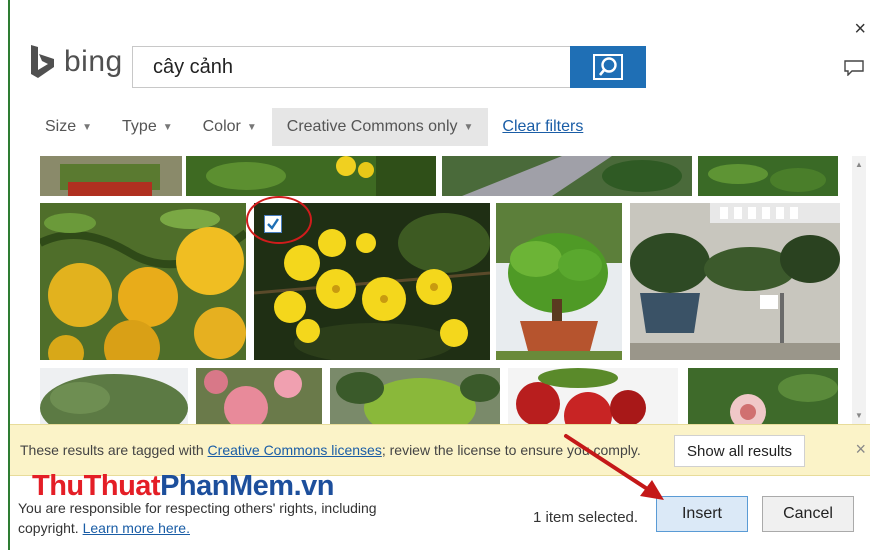 The image size is (870, 550). Describe the element at coordinates (593, 396) in the screenshot. I see `red-fruit-thumb` at that location.